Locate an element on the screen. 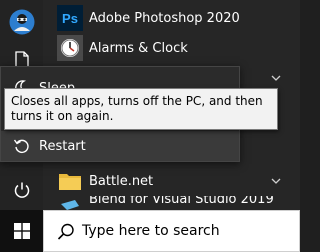 This screenshot has width=320, height=252. search-placeholder: Type here to search is located at coordinates (151, 231).